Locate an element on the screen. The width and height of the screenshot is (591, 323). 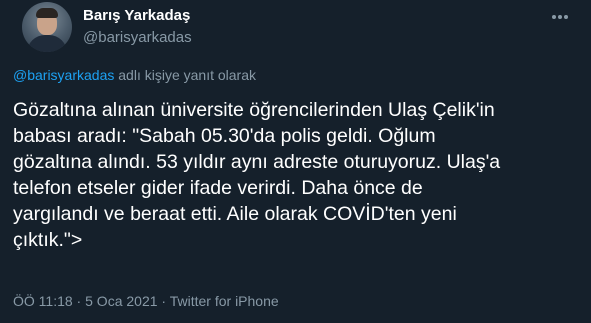
author-display-name: Barış Yarkadaş is located at coordinates (137, 16).